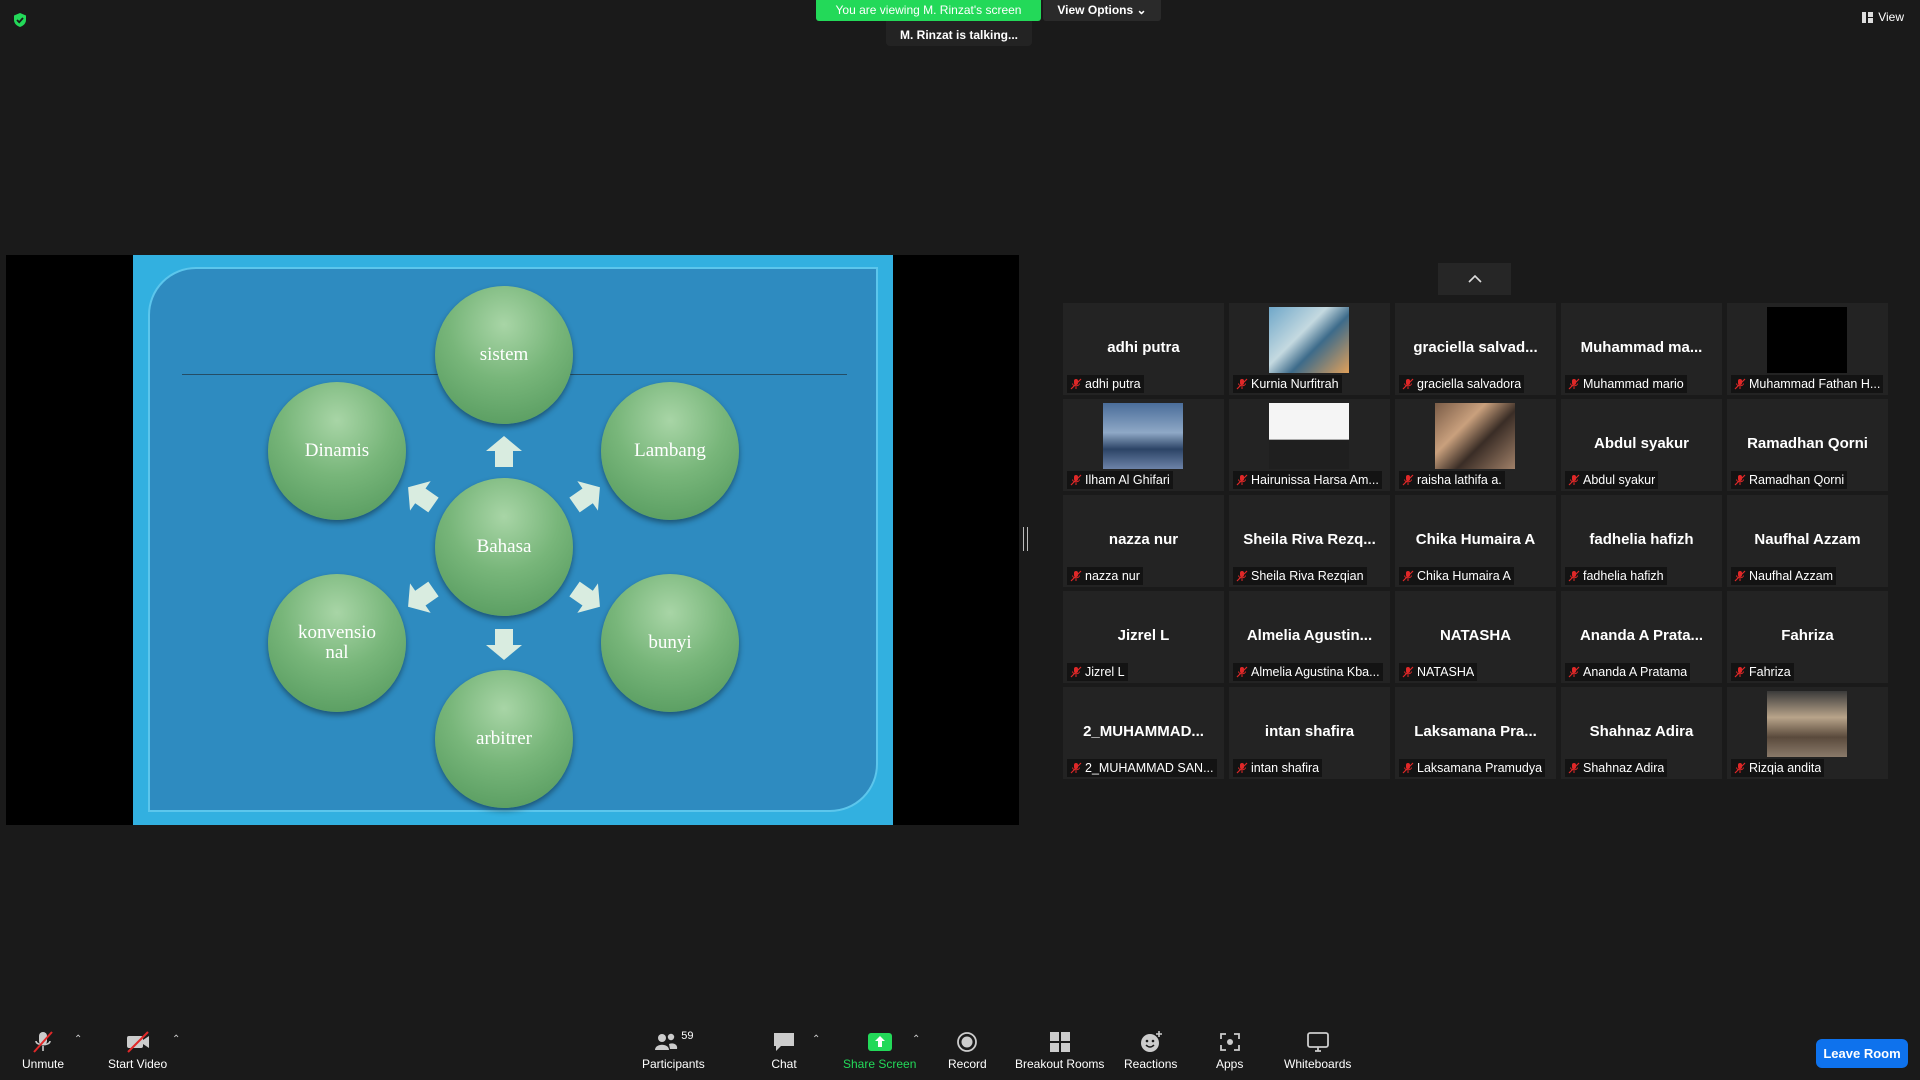 Image resolution: width=1920 pixels, height=1080 pixels. I want to click on participant-name: Fahriza, so click(1770, 672).